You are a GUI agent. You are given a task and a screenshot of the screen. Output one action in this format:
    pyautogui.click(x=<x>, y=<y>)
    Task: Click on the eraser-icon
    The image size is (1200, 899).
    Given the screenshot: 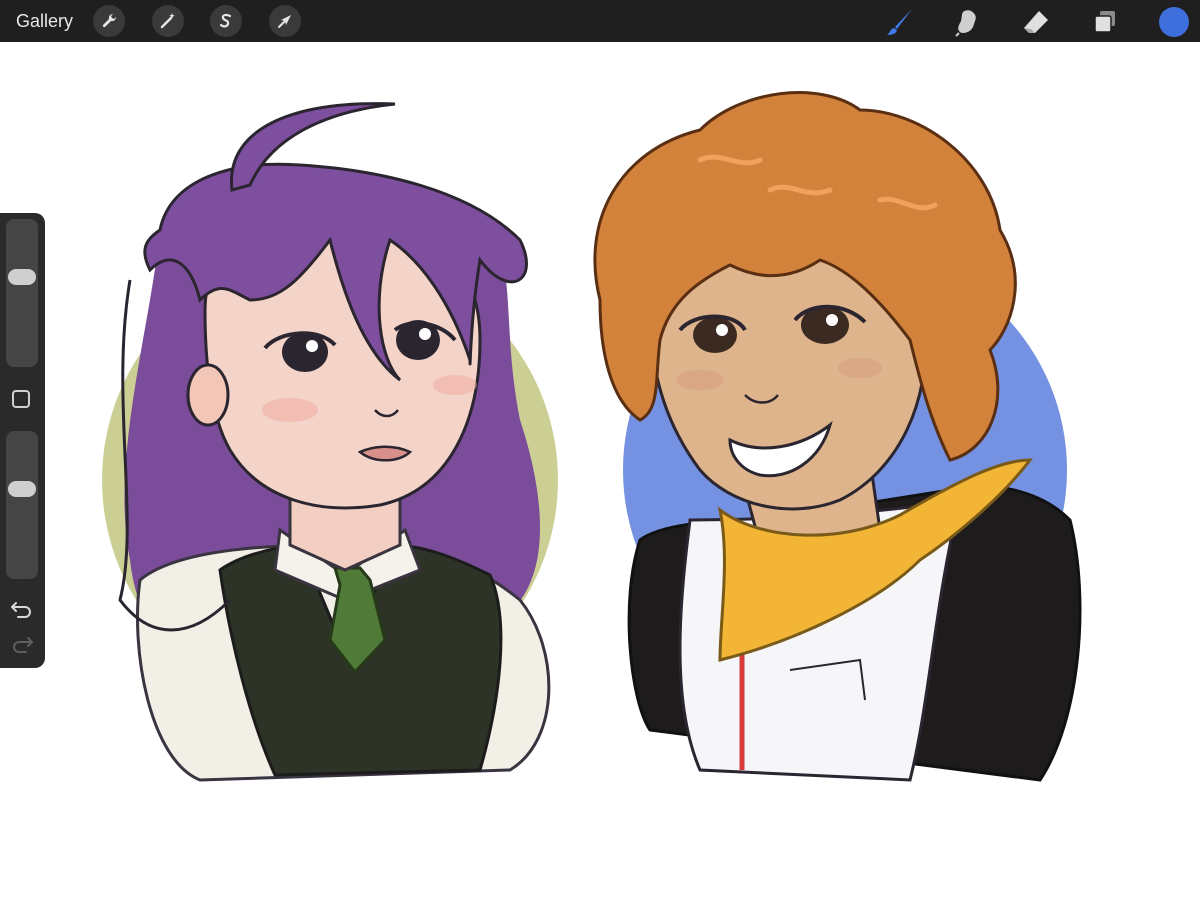 What is the action you would take?
    pyautogui.click(x=1036, y=22)
    